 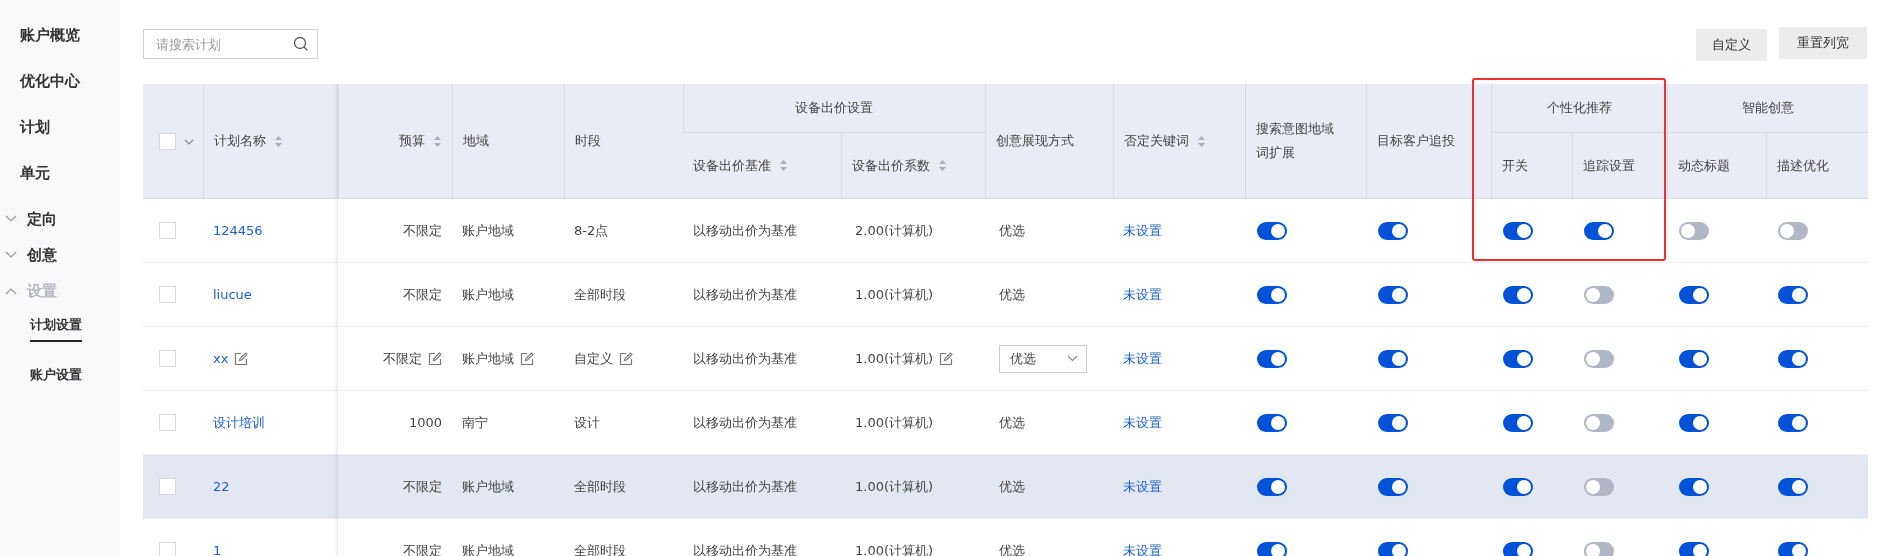 I want to click on nav-subitem: 账户设置, so click(x=56, y=379).